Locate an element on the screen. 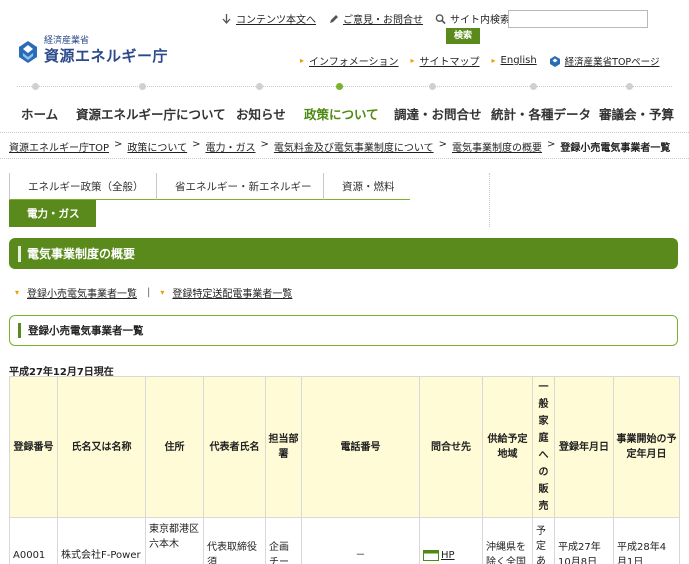  meti-top-label: 経済産業省TOPページ is located at coordinates (612, 62).